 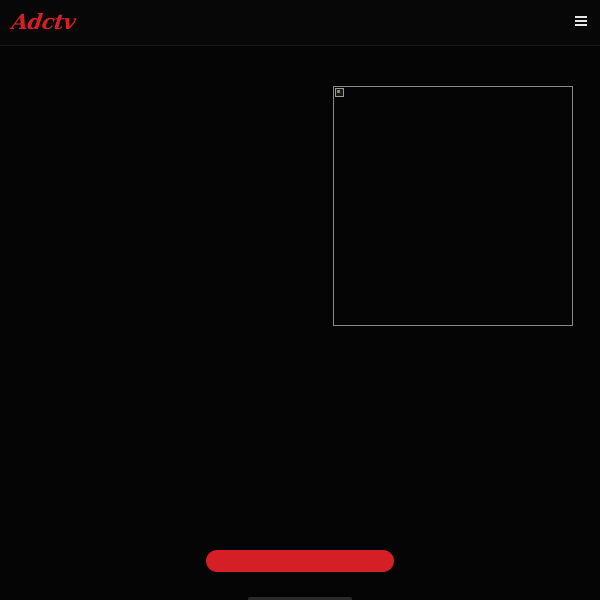 I want to click on primary-action-button, so click(x=300, y=561).